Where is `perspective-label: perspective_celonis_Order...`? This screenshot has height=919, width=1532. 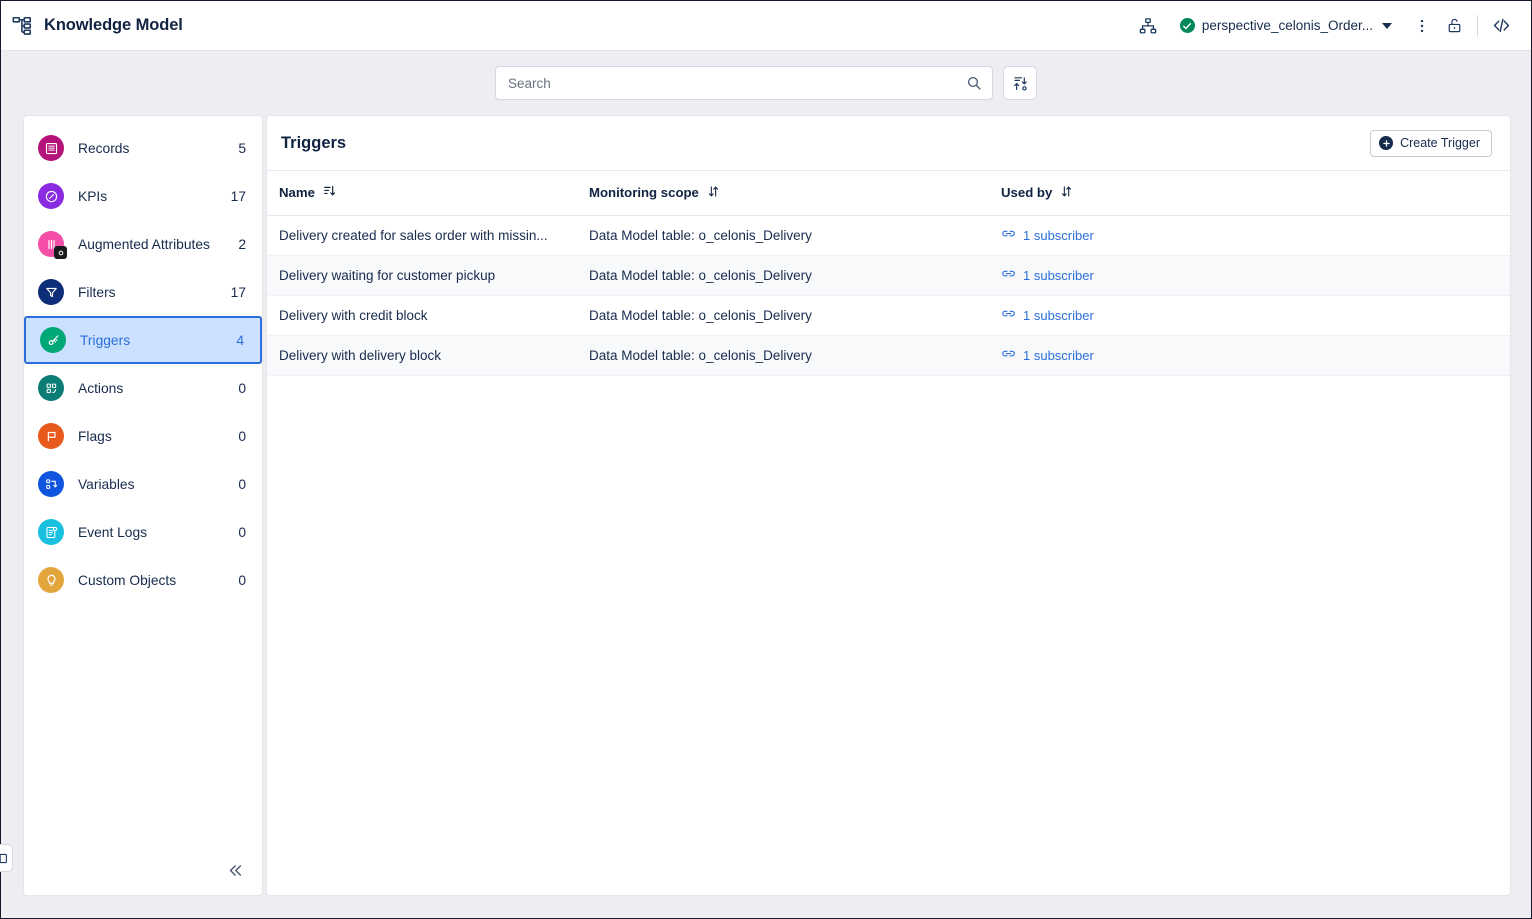
perspective-label: perspective_celonis_Order... is located at coordinates (1287, 25).